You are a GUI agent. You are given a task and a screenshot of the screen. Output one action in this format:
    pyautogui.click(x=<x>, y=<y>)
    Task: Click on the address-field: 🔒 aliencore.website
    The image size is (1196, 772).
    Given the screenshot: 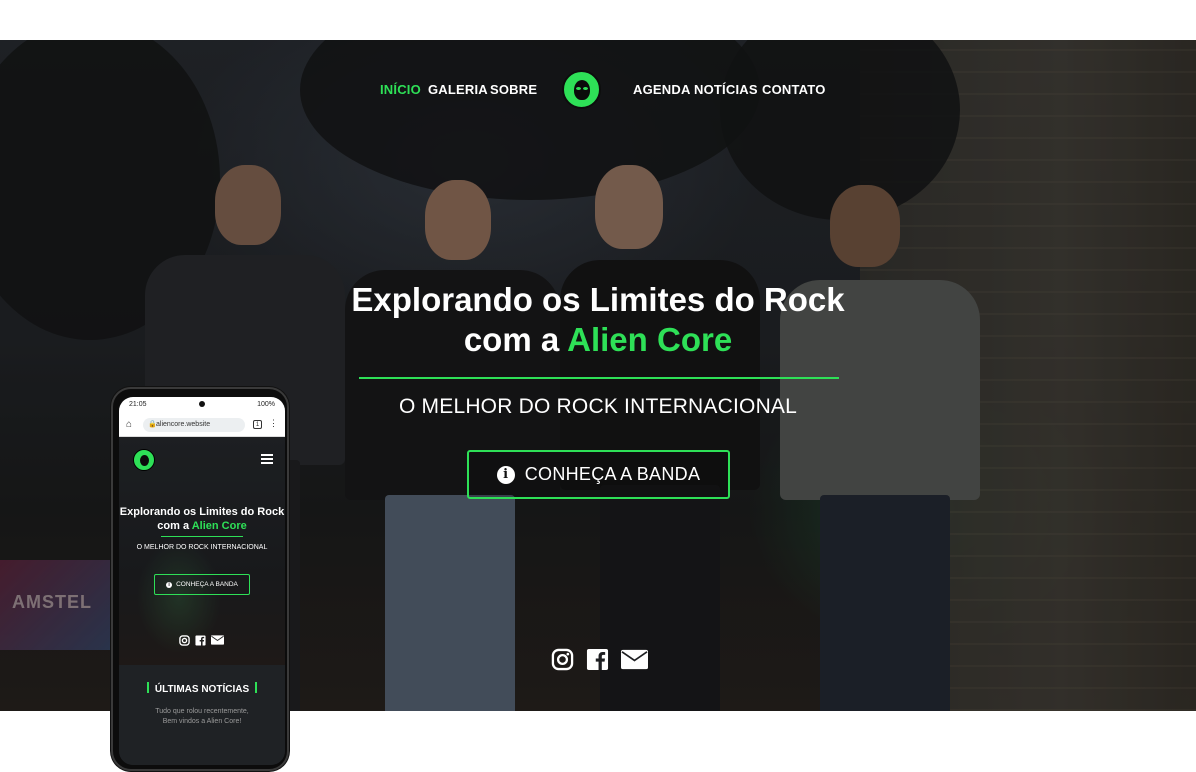 What is the action you would take?
    pyautogui.click(x=194, y=425)
    